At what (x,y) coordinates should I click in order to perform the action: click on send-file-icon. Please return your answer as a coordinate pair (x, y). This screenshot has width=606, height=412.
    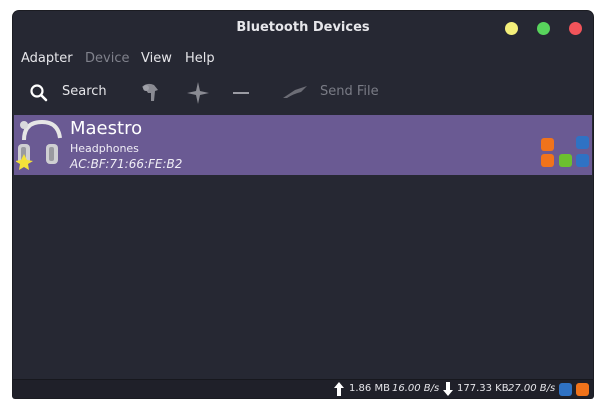
    Looking at the image, I should click on (295, 92).